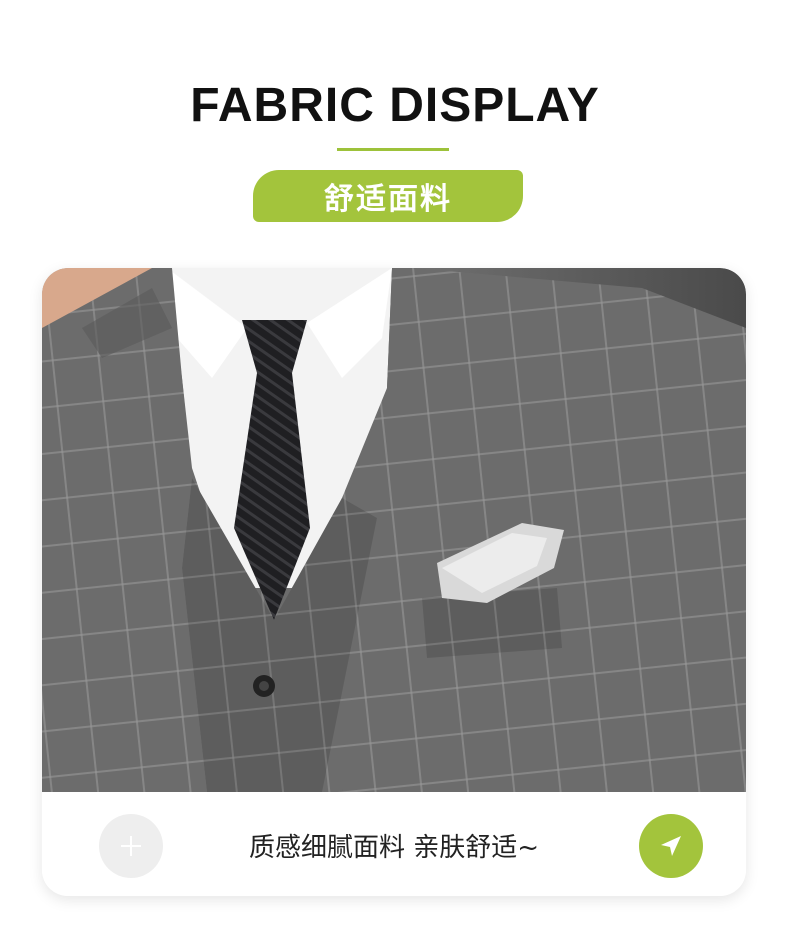 The width and height of the screenshot is (790, 945). I want to click on card-caption: 质感细腻面料 亲肤舒适~, so click(394, 848).